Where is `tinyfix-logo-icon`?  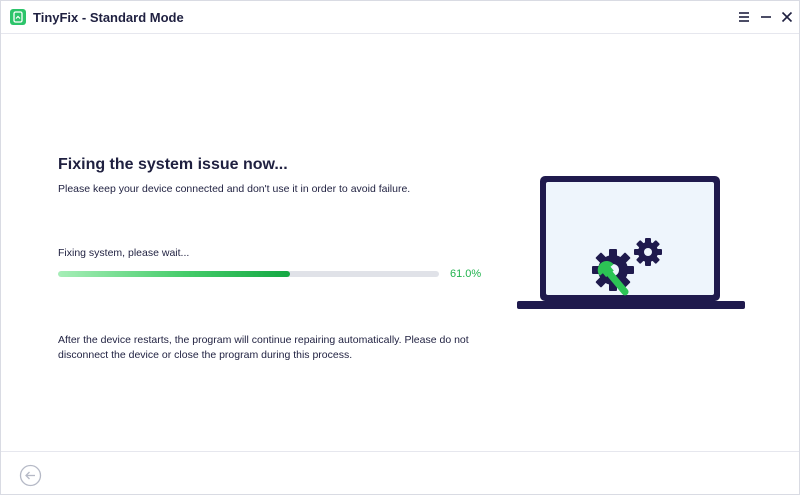
tinyfix-logo-icon is located at coordinates (18, 17).